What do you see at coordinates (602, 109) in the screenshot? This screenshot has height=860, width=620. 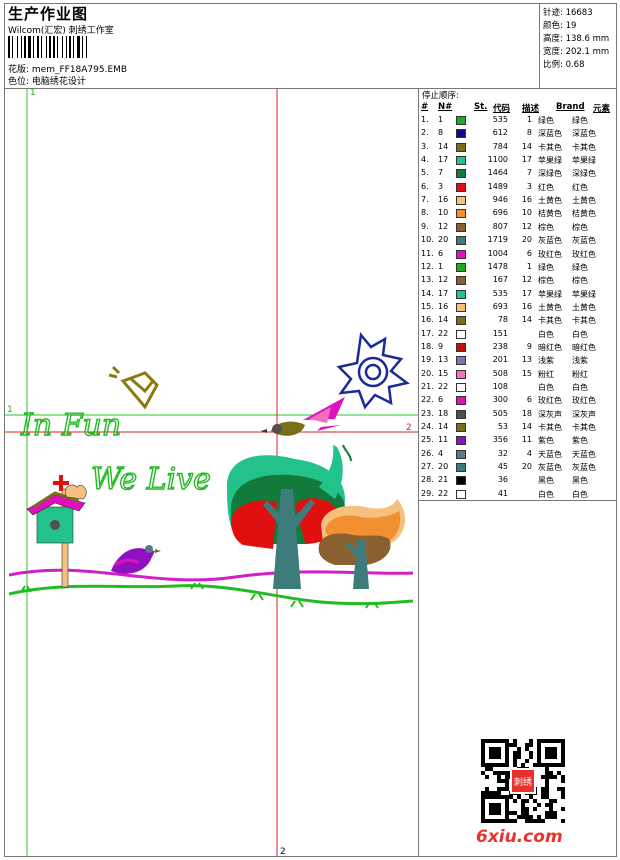 I see `col-header-element: 元素` at bounding box center [602, 109].